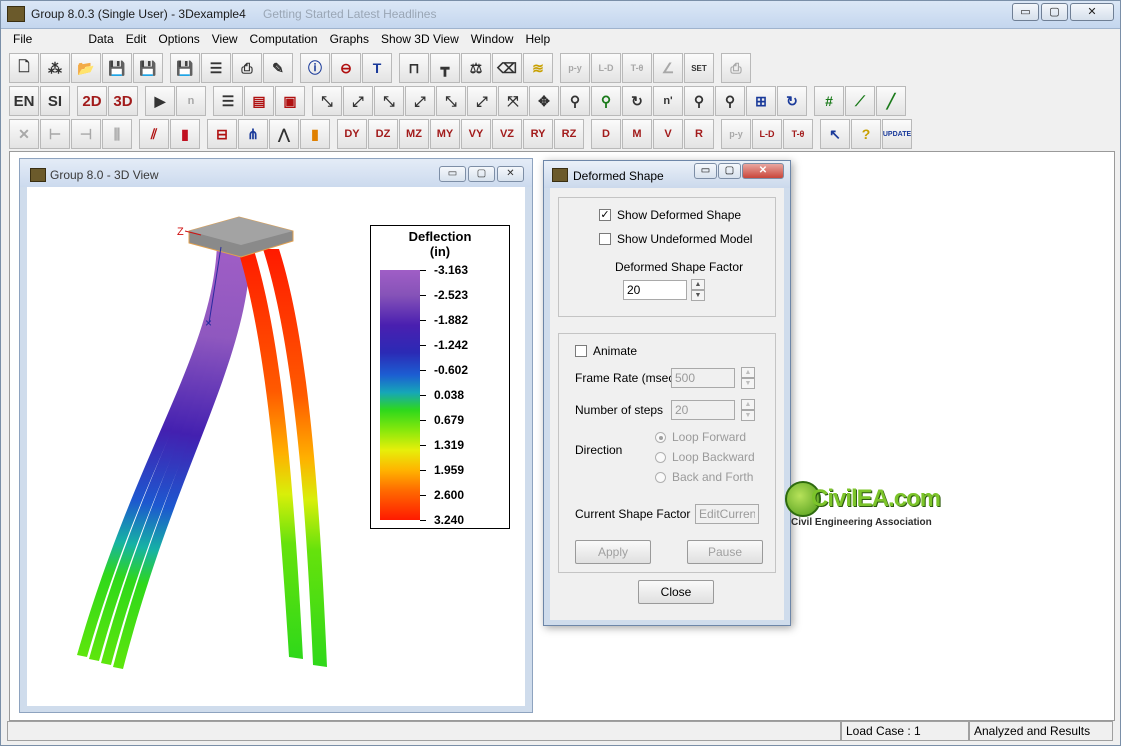 Image resolution: width=1121 pixels, height=746 pixels. What do you see at coordinates (704, 477) in the screenshot?
I see `back-and-forth-option: Back and Forth` at bounding box center [704, 477].